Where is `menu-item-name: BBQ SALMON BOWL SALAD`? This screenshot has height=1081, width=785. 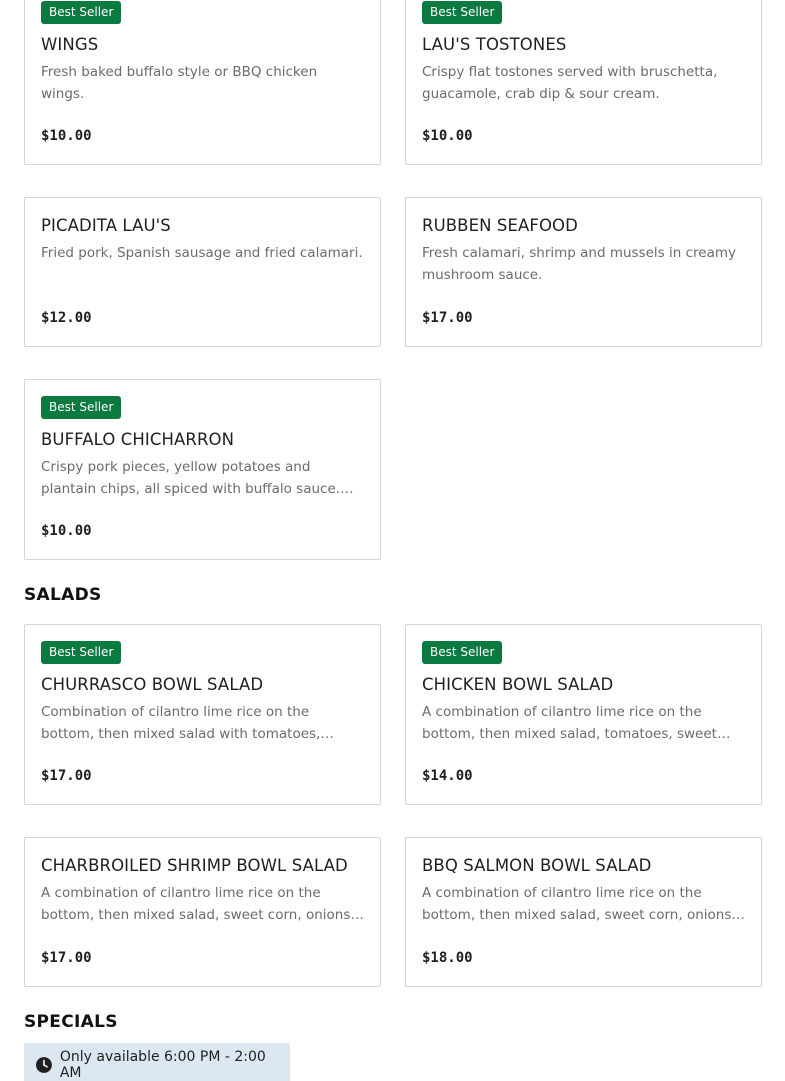 menu-item-name: BBQ SALMON BOWL SALAD is located at coordinates (537, 865).